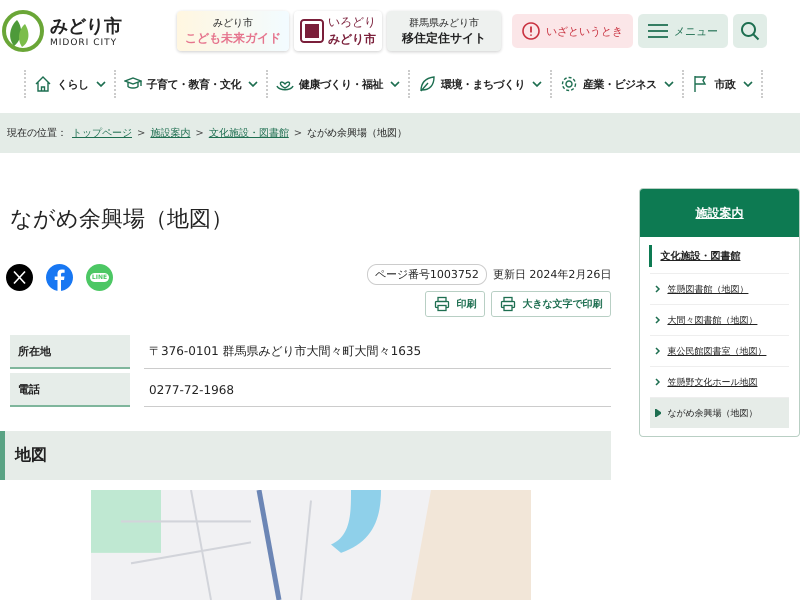  Describe the element at coordinates (683, 31) in the screenshot. I see `menu-button: メニュー` at that location.